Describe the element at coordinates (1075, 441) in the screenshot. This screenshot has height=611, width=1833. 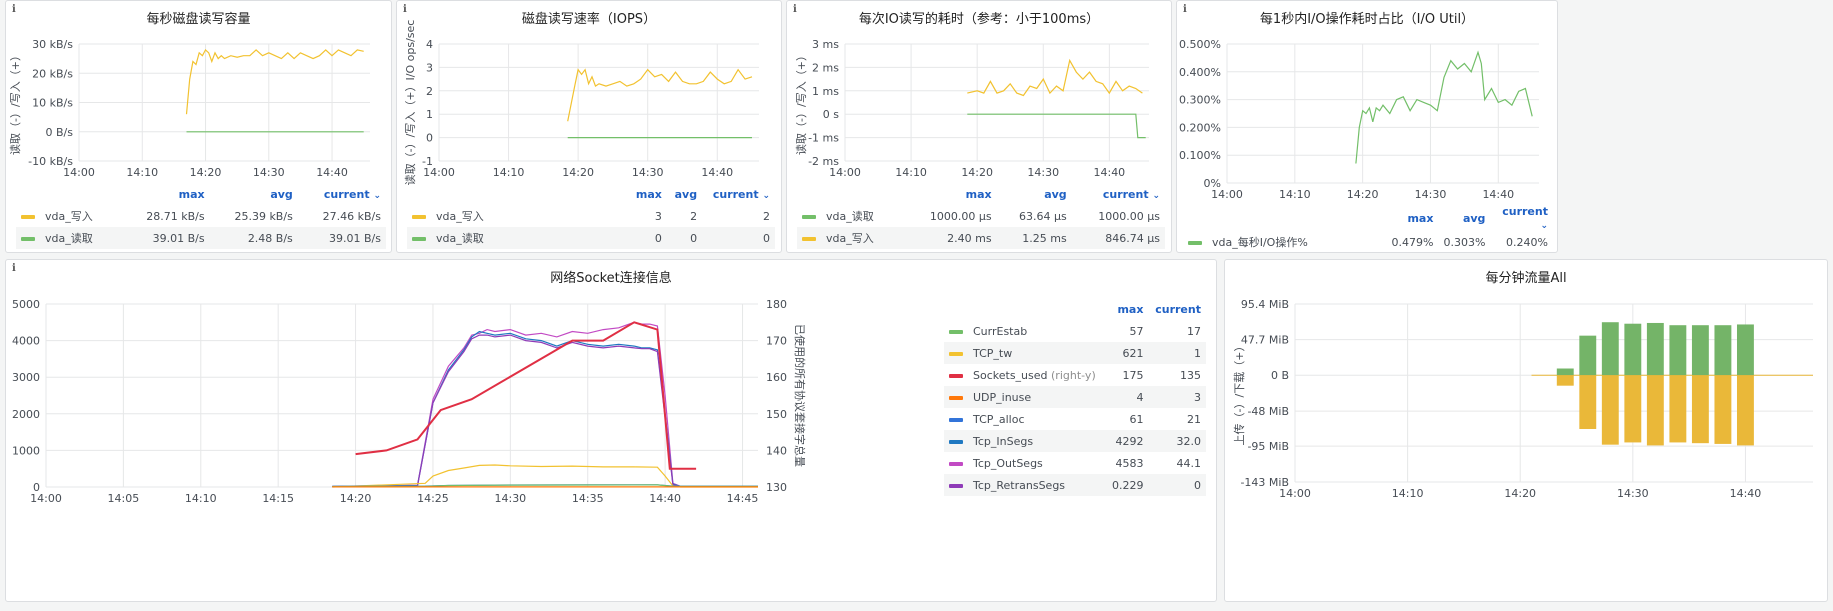
I see `legend-row: Tcp_InSegs 4292 32.0` at that location.